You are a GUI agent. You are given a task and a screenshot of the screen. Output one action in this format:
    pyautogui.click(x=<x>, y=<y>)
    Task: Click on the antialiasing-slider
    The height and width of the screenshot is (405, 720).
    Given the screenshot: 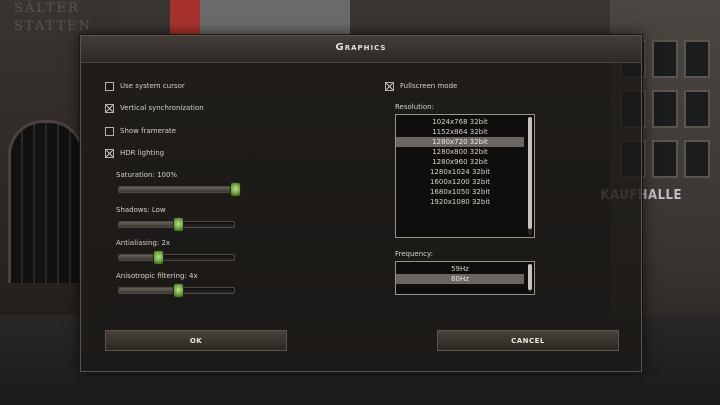 What is the action you would take?
    pyautogui.click(x=176, y=257)
    